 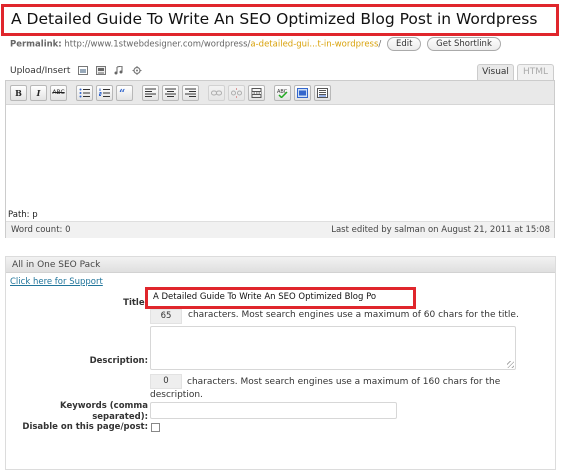 I want to click on seo-description-char-counter: 0, so click(x=166, y=381).